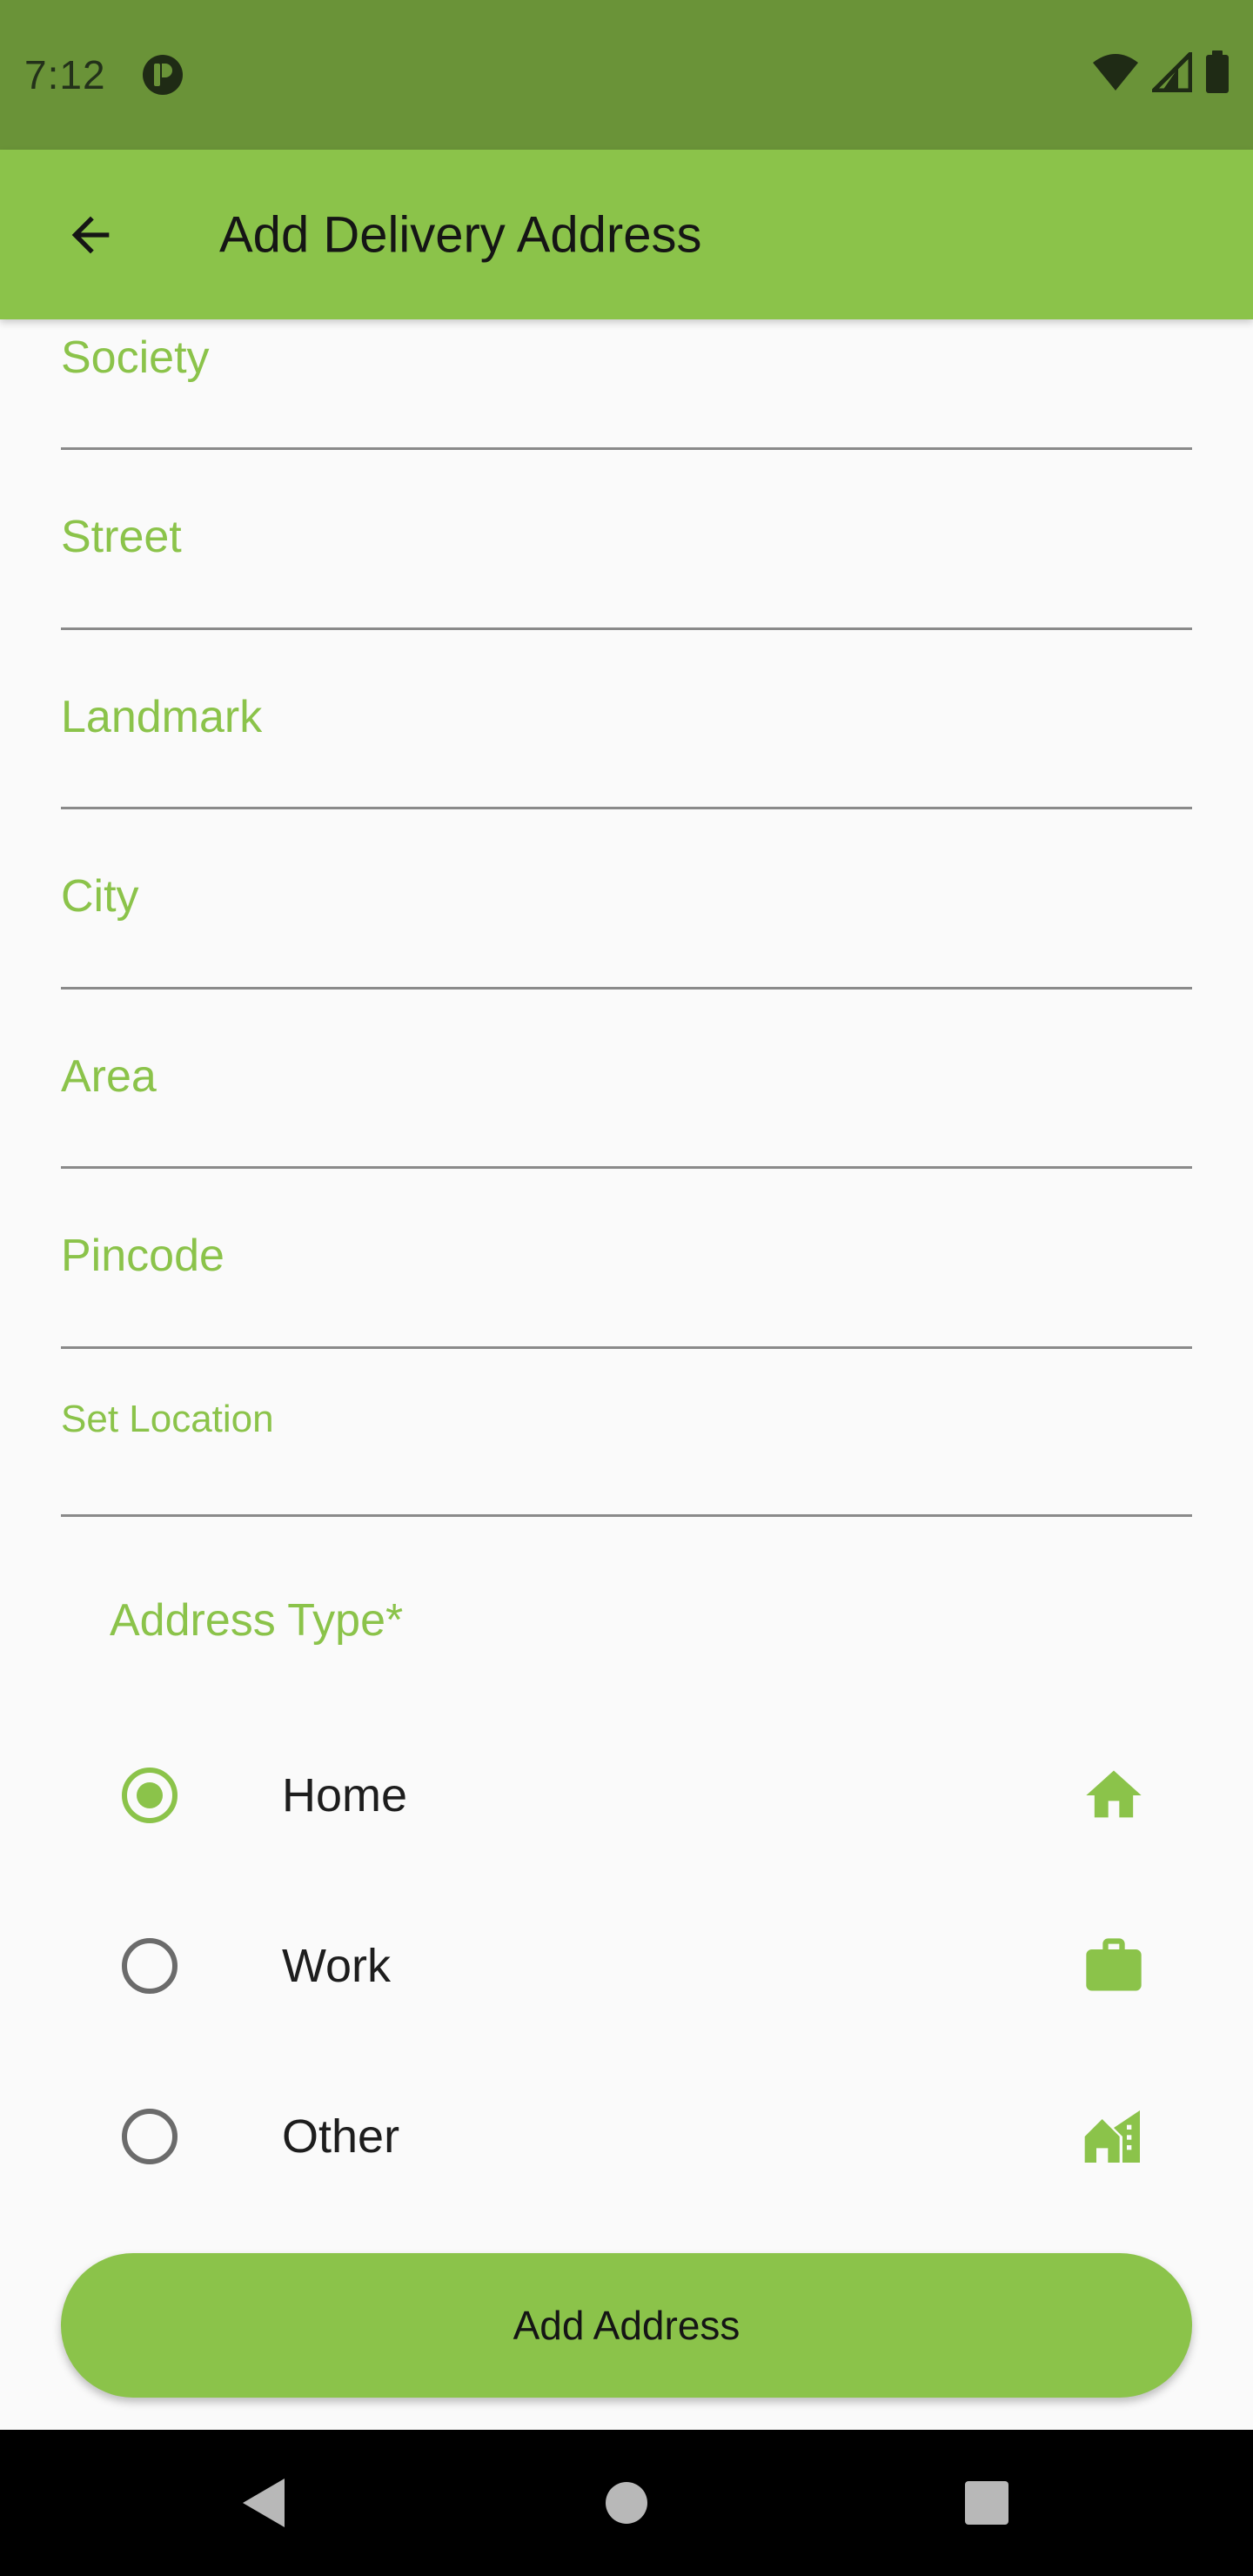  I want to click on other-option-label: Other, so click(341, 2136).